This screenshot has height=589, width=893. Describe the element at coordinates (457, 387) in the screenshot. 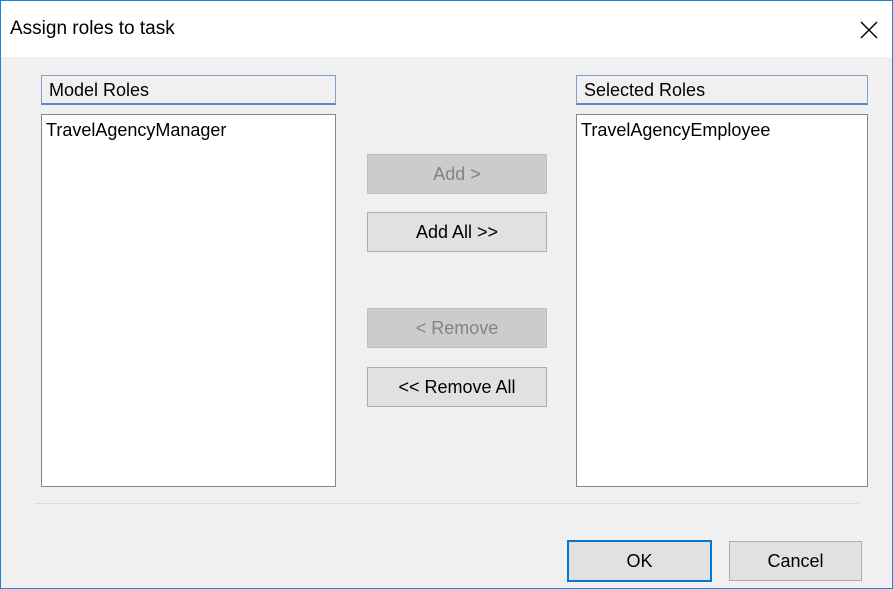

I see `remove-all-button: << Remove All` at that location.